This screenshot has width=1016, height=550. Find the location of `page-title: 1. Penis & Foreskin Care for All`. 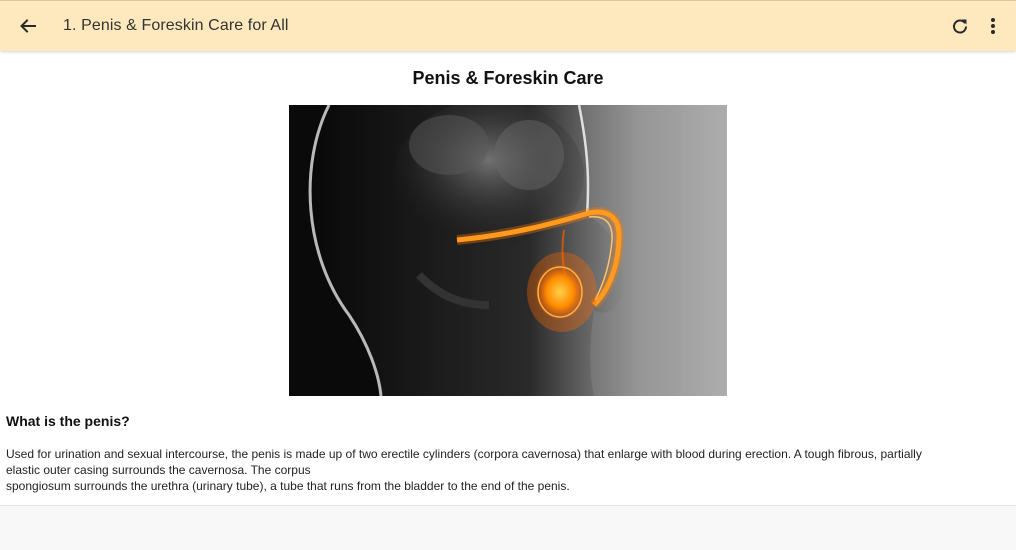

page-title: 1. Penis & Foreskin Care for All is located at coordinates (176, 25).